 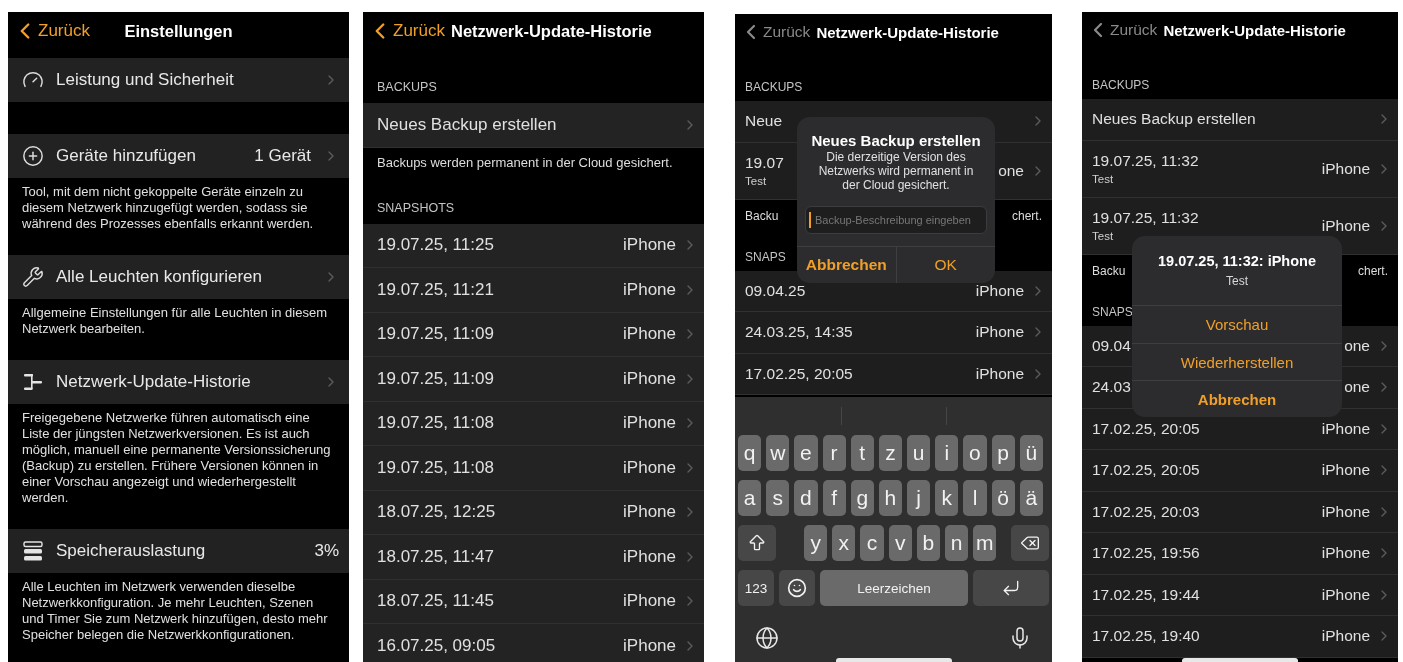 I want to click on row-label: 18.07.25, 12:25, so click(x=436, y=512).